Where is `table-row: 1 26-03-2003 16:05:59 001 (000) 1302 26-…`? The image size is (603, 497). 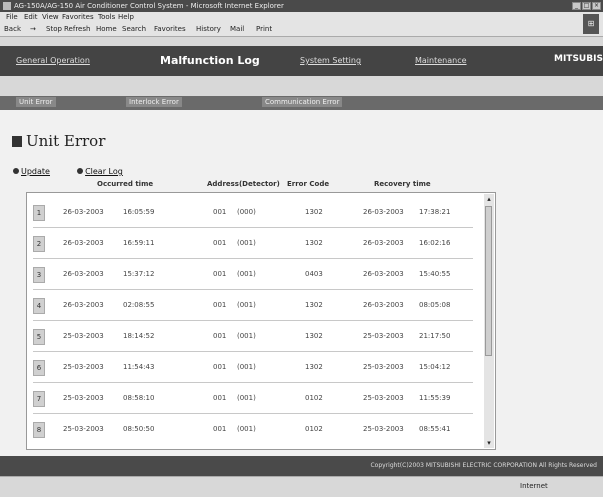
table-row: 1 26-03-2003 16:05:59 001 (000) 1302 26-… is located at coordinates (253, 213).